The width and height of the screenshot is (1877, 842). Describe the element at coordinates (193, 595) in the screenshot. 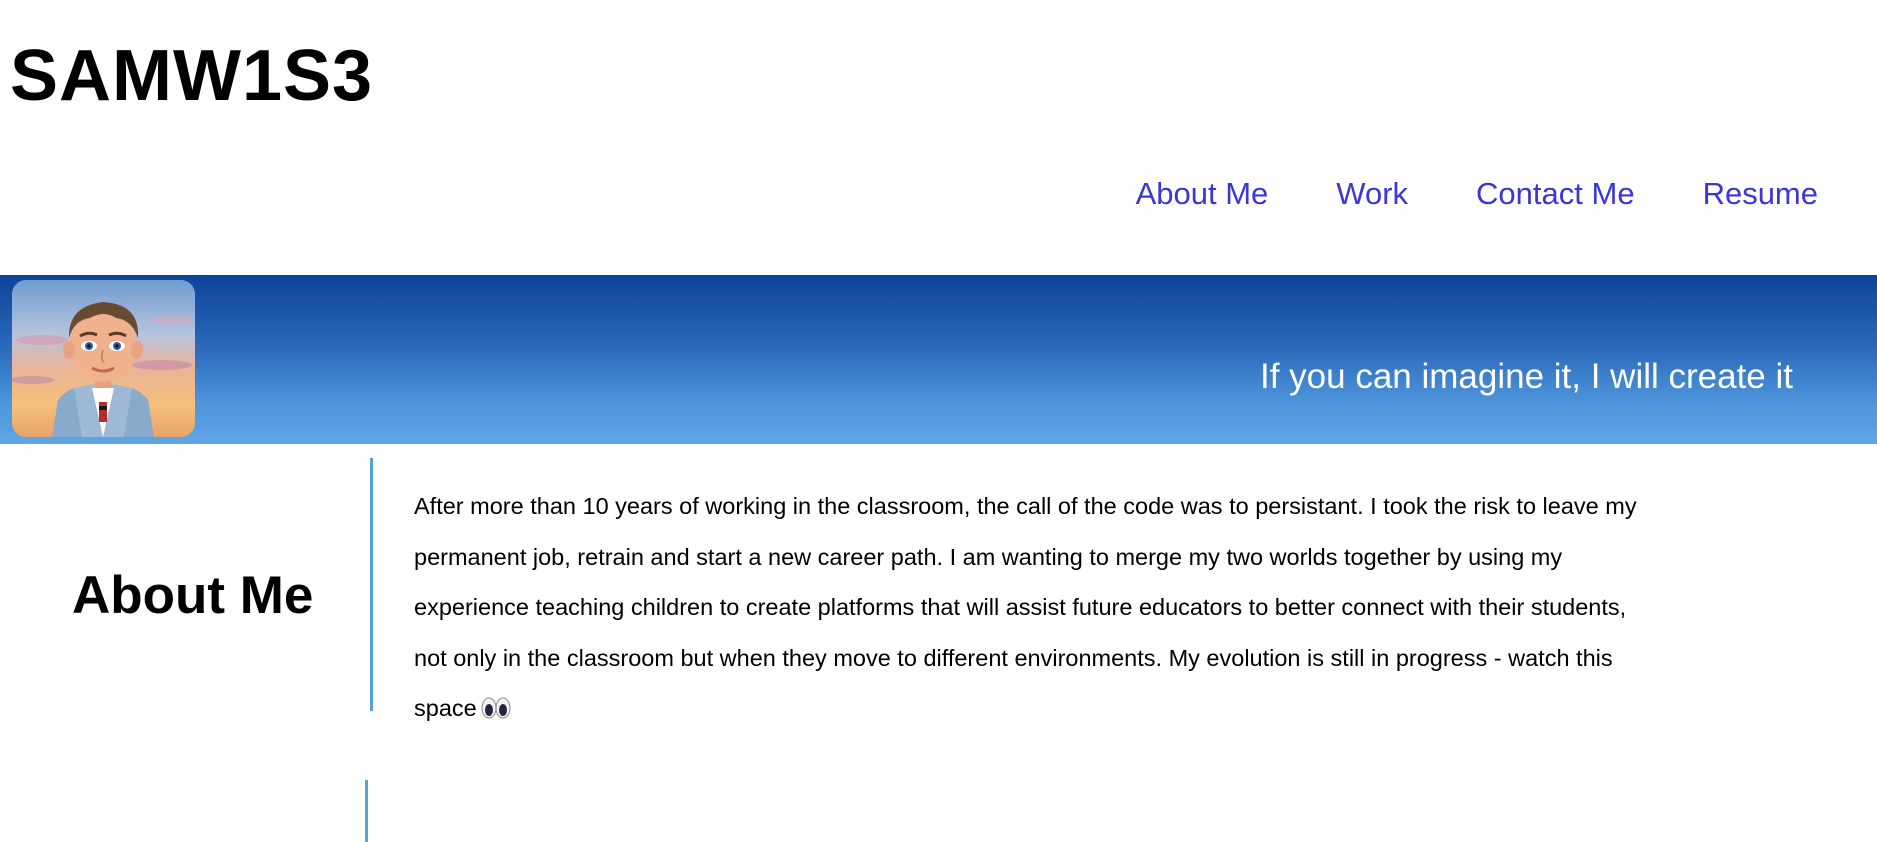

I see `about-heading: About Me` at that location.